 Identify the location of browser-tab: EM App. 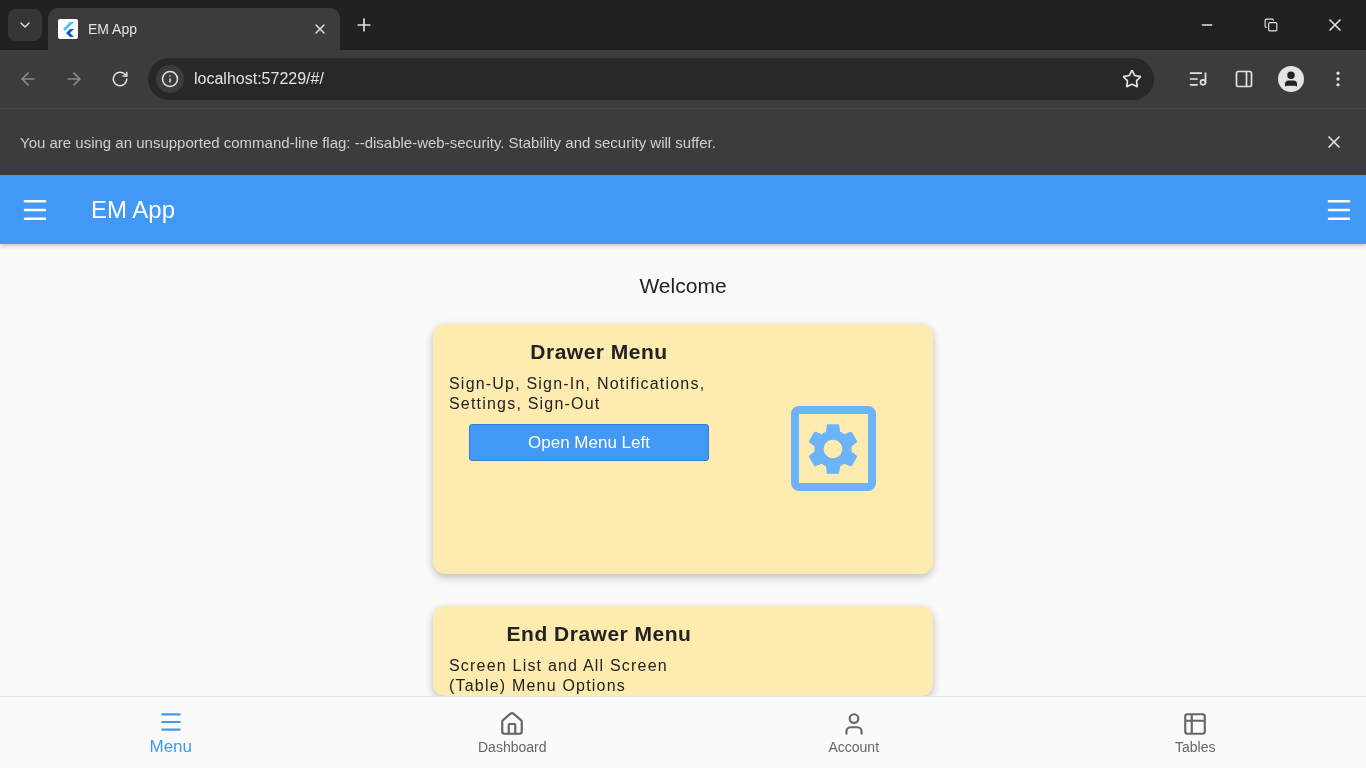
(194, 29).